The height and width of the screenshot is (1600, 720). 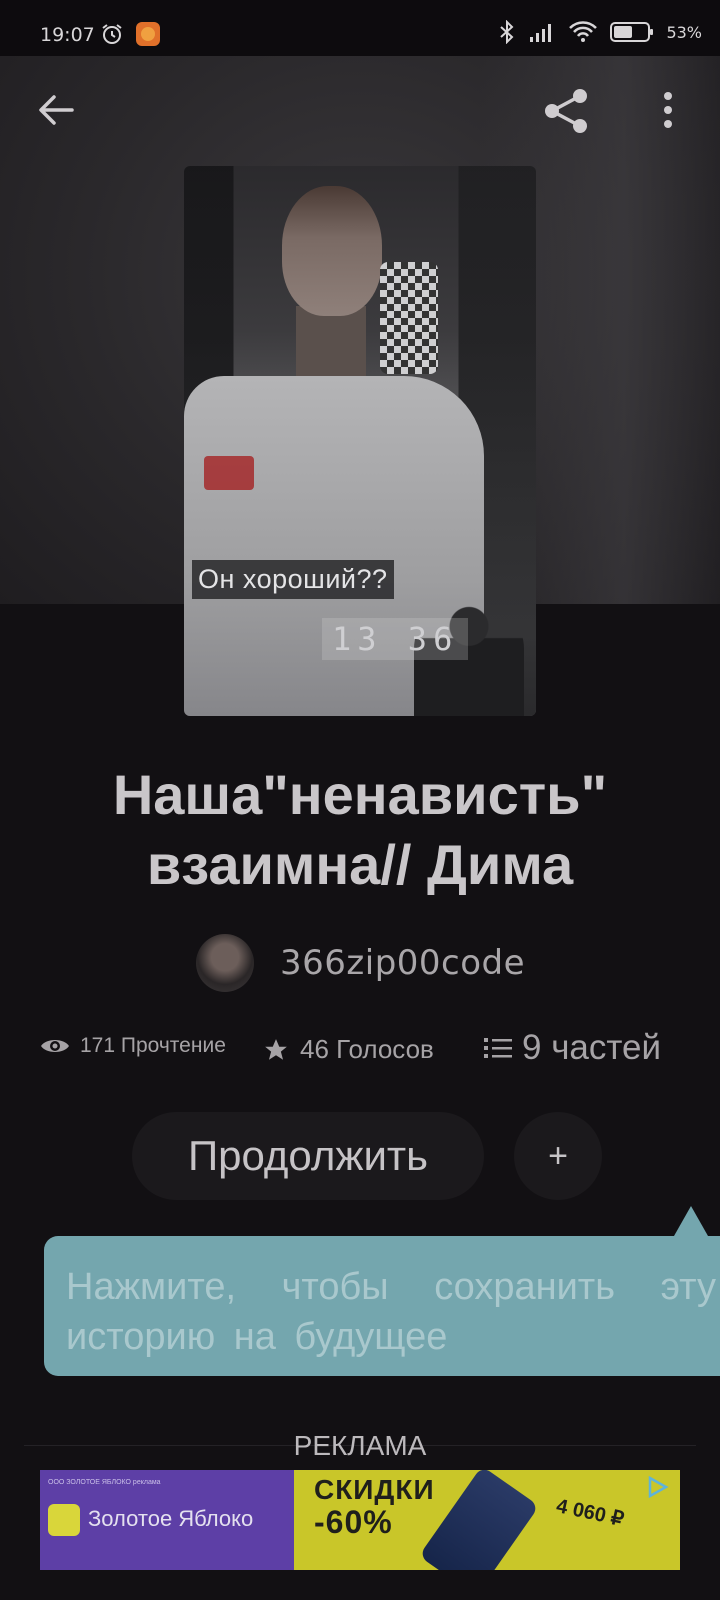 I want to click on add-to-library-button: +, so click(x=558, y=1156).